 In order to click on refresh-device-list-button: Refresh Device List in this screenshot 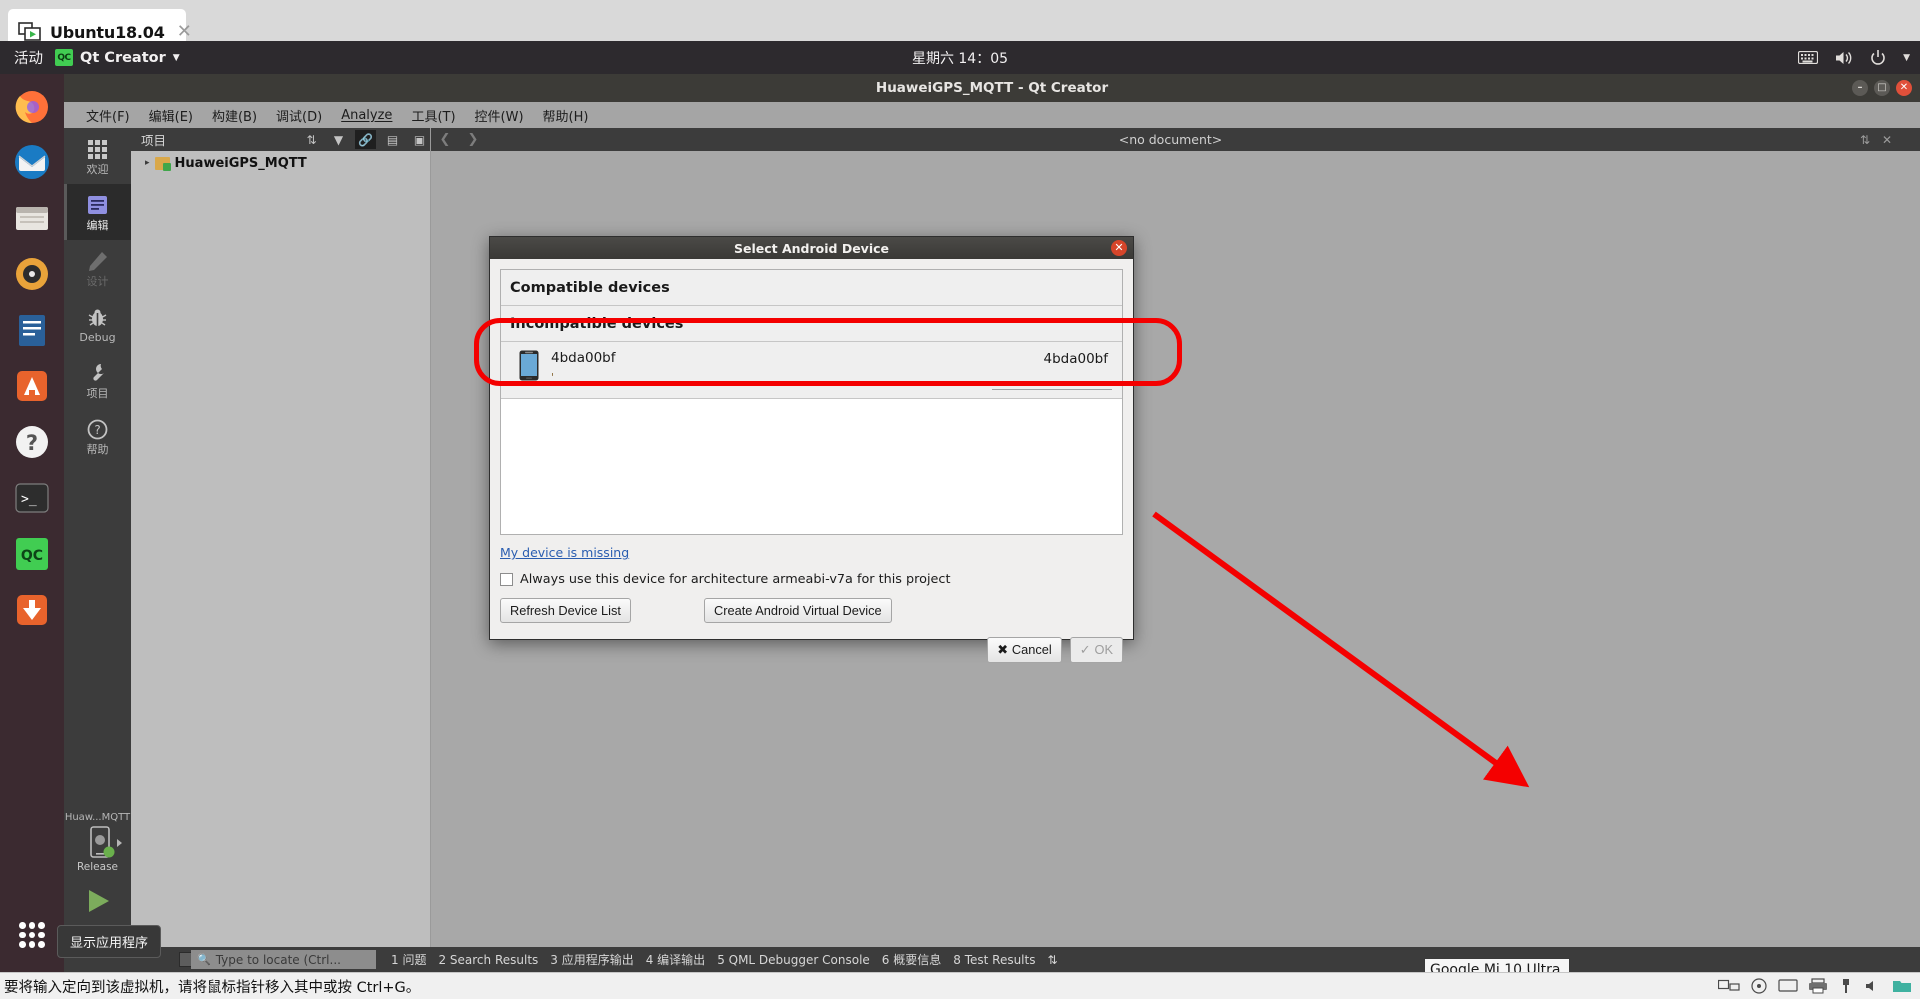, I will do `click(565, 610)`.